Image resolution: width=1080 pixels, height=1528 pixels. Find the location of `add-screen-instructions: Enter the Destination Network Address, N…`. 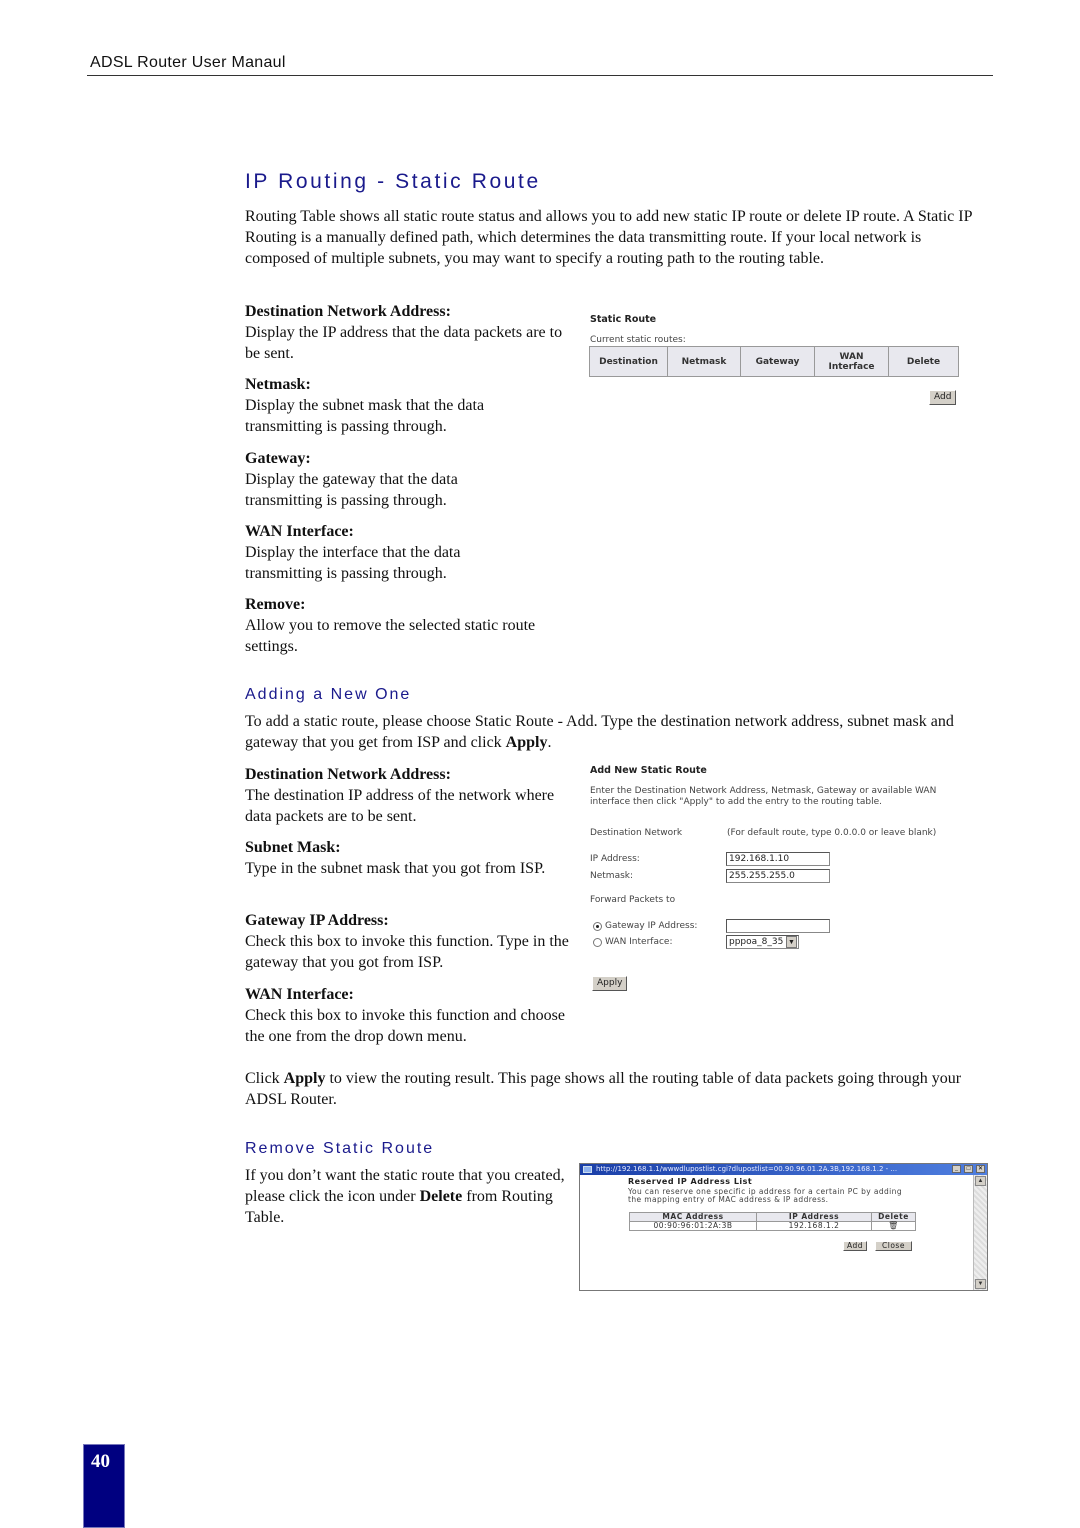

add-screen-instructions: Enter the Destination Network Address, N… is located at coordinates (763, 796).